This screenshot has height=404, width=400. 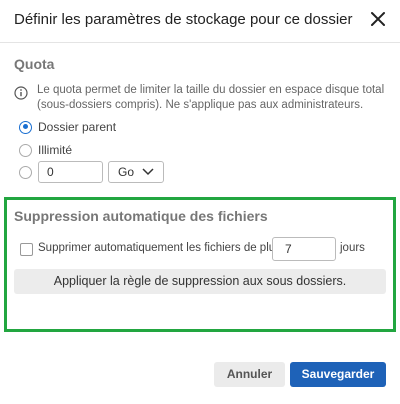 What do you see at coordinates (148, 172) in the screenshot?
I see `chevron-down-icon` at bounding box center [148, 172].